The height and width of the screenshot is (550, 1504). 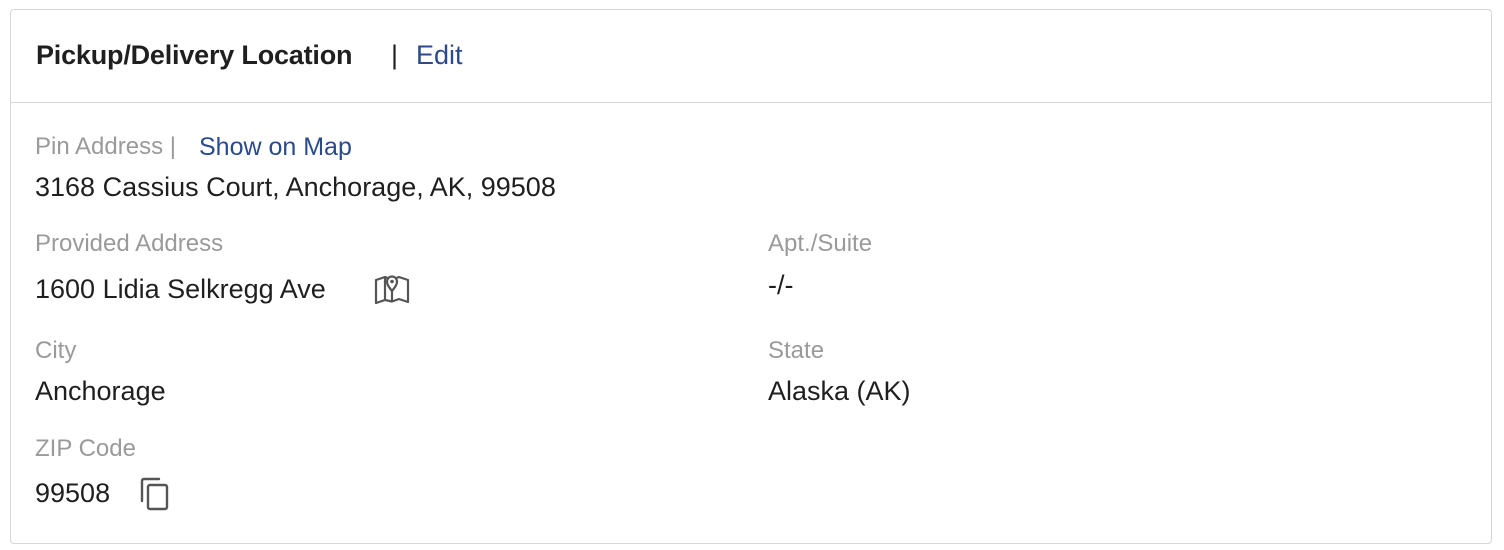 What do you see at coordinates (100, 391) in the screenshot?
I see `city-value: Anchorage` at bounding box center [100, 391].